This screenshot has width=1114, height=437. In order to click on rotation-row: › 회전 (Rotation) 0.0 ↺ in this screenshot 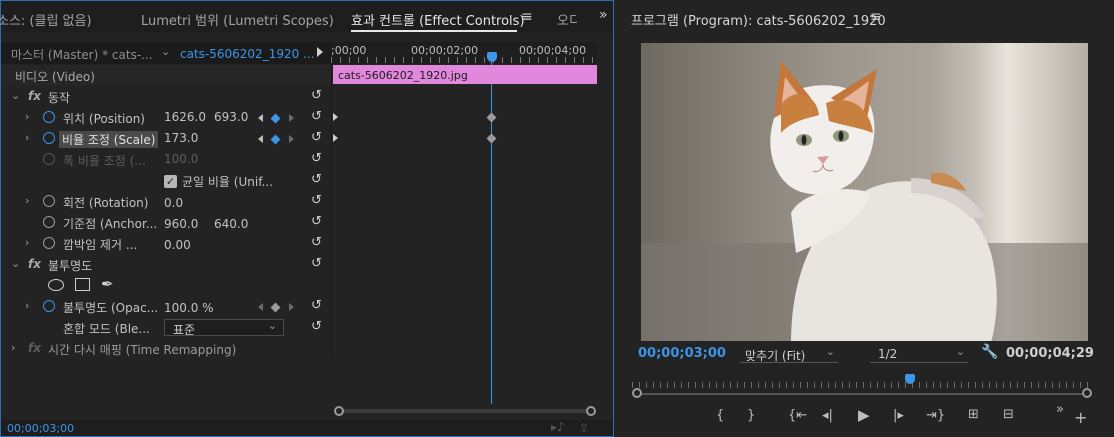, I will do `click(166, 201)`.